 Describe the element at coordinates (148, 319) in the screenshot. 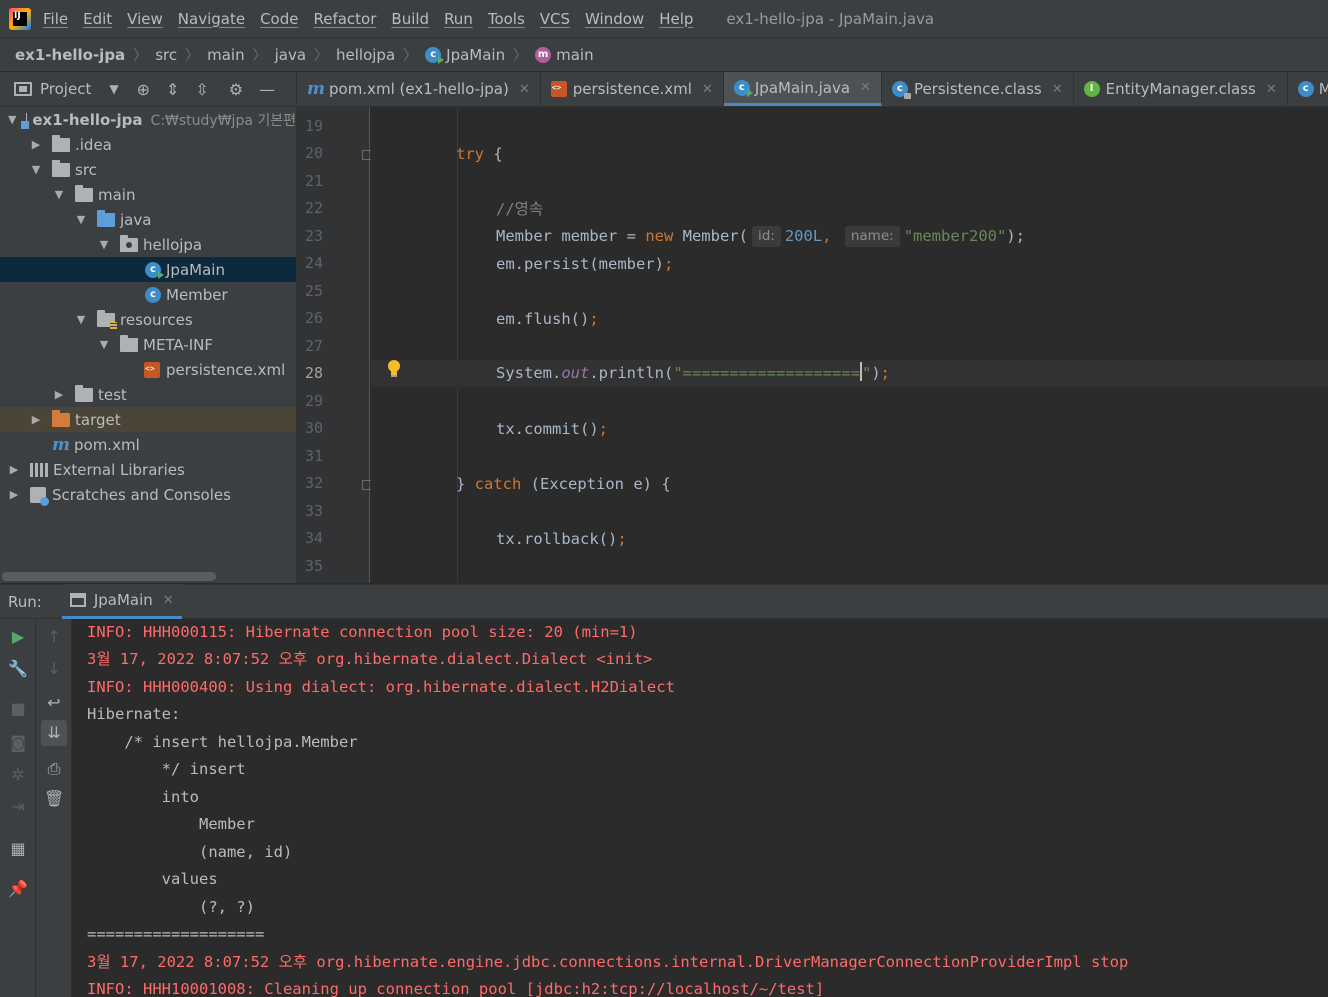

I see `tree-item-resources: ▼ resources` at that location.